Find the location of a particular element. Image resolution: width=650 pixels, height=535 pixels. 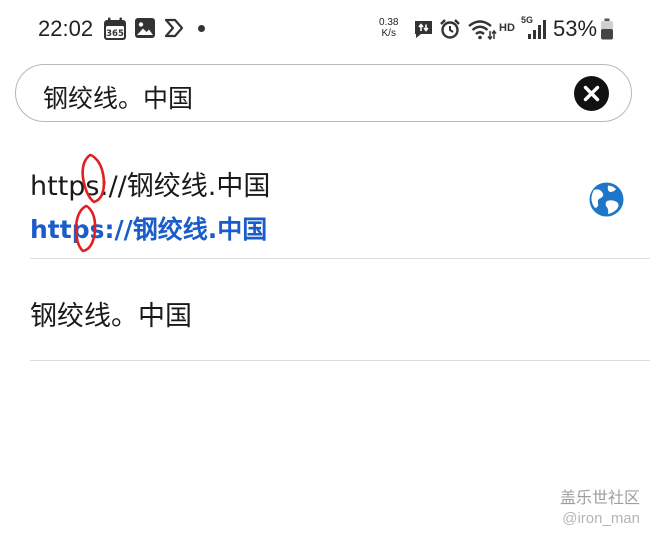

net-speed: 0.38 K/s is located at coordinates (388, 28).